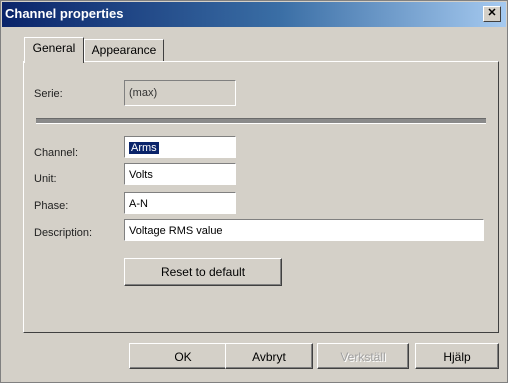  I want to click on title-bar: Channel properties ✕, so click(254, 14).